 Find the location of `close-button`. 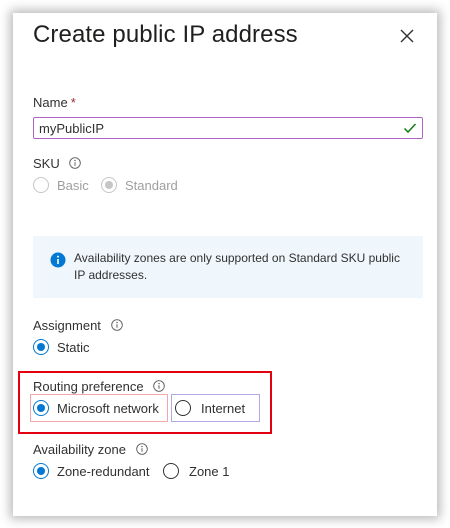

close-button is located at coordinates (407, 36).